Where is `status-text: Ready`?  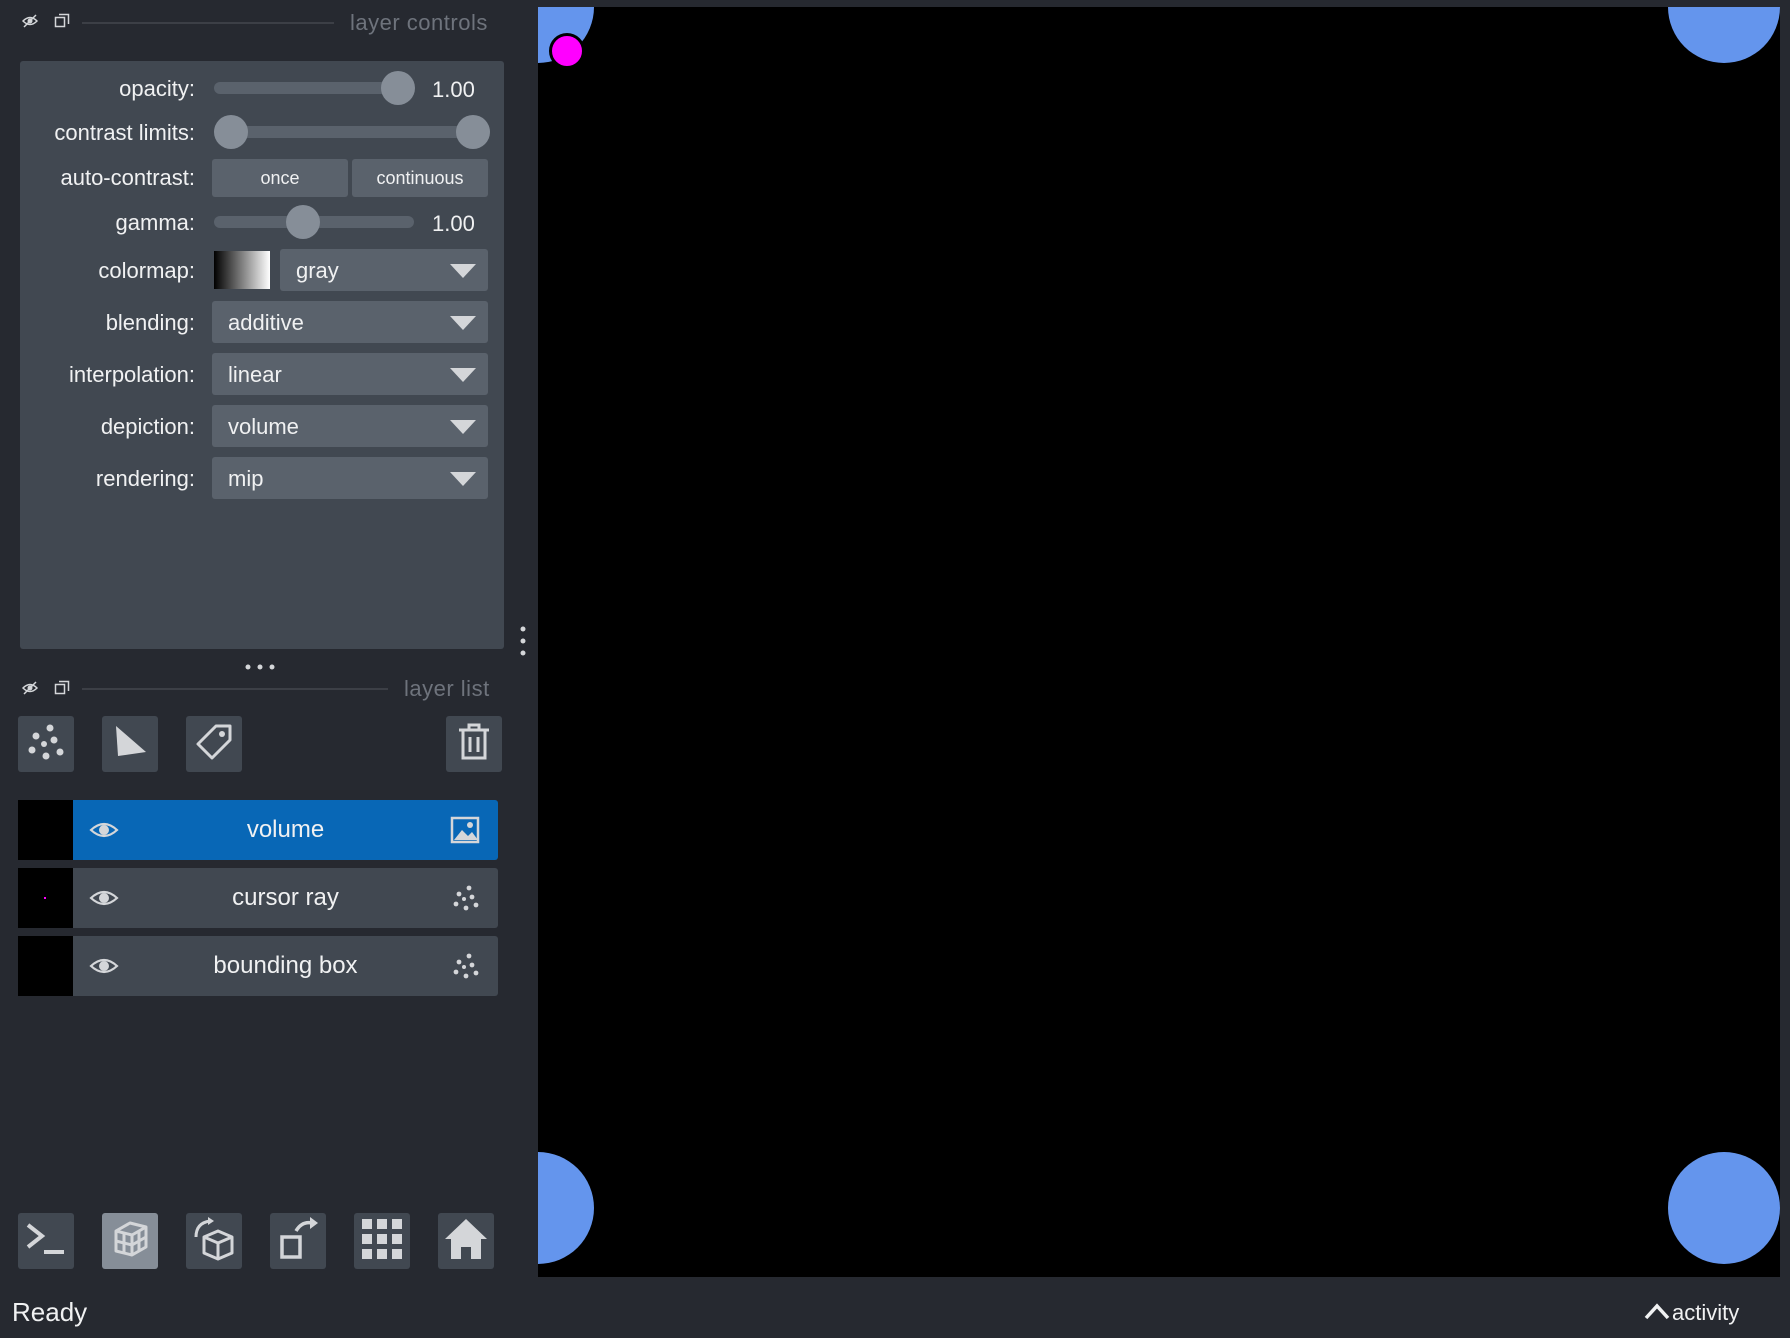 status-text: Ready is located at coordinates (50, 1312).